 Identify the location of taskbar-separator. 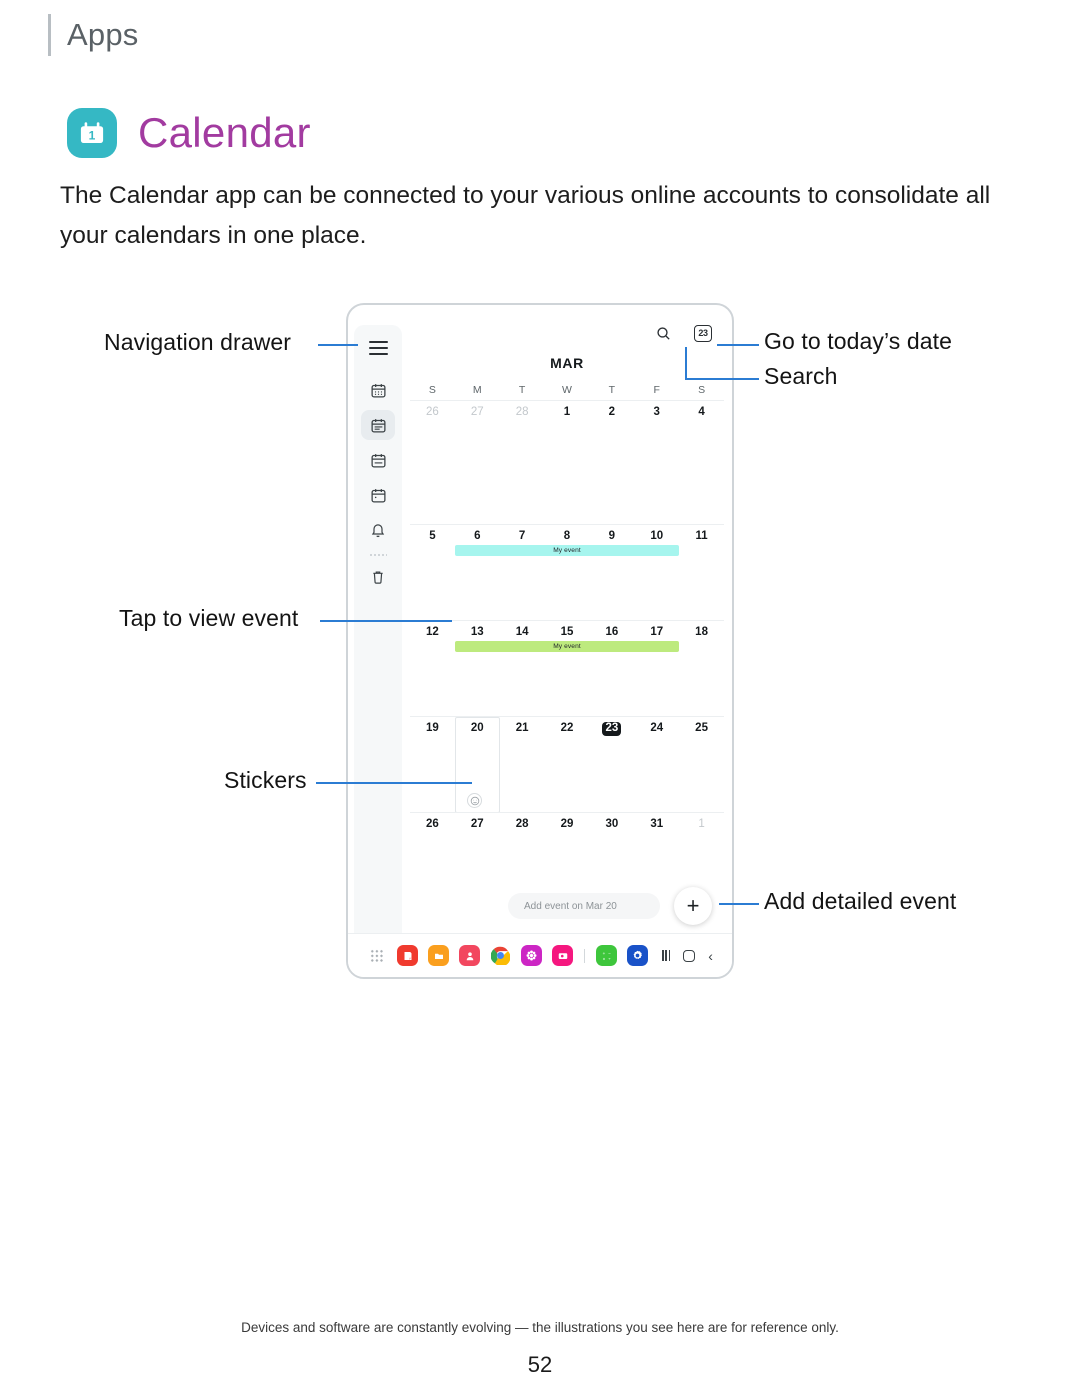
(584, 955).